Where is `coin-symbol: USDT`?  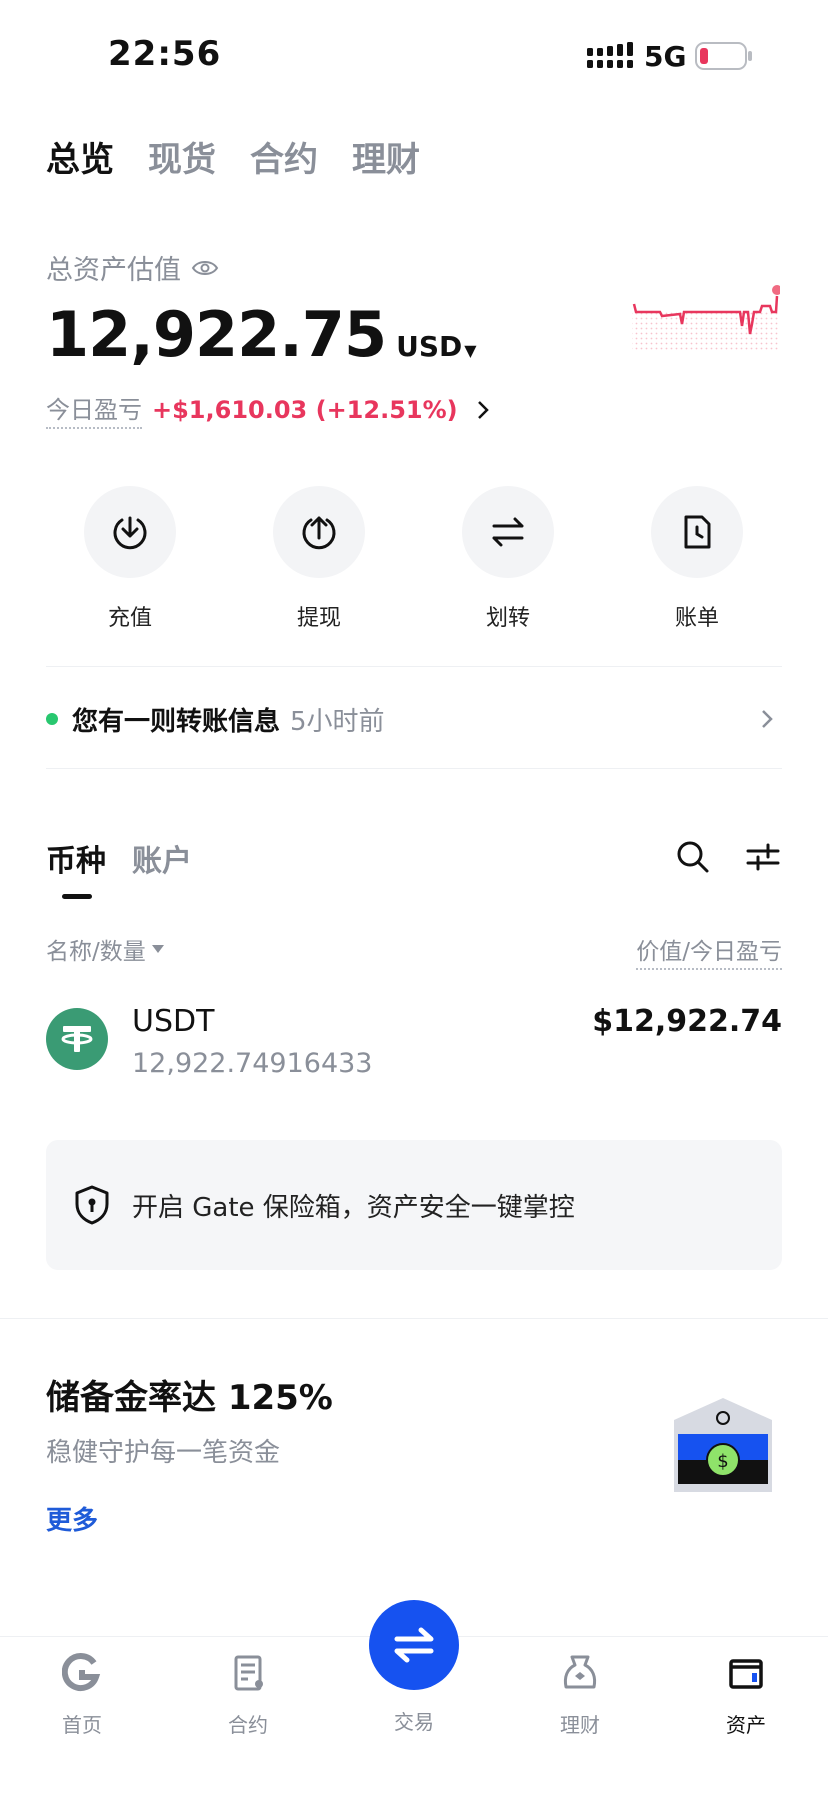
coin-symbol: USDT is located at coordinates (173, 1021).